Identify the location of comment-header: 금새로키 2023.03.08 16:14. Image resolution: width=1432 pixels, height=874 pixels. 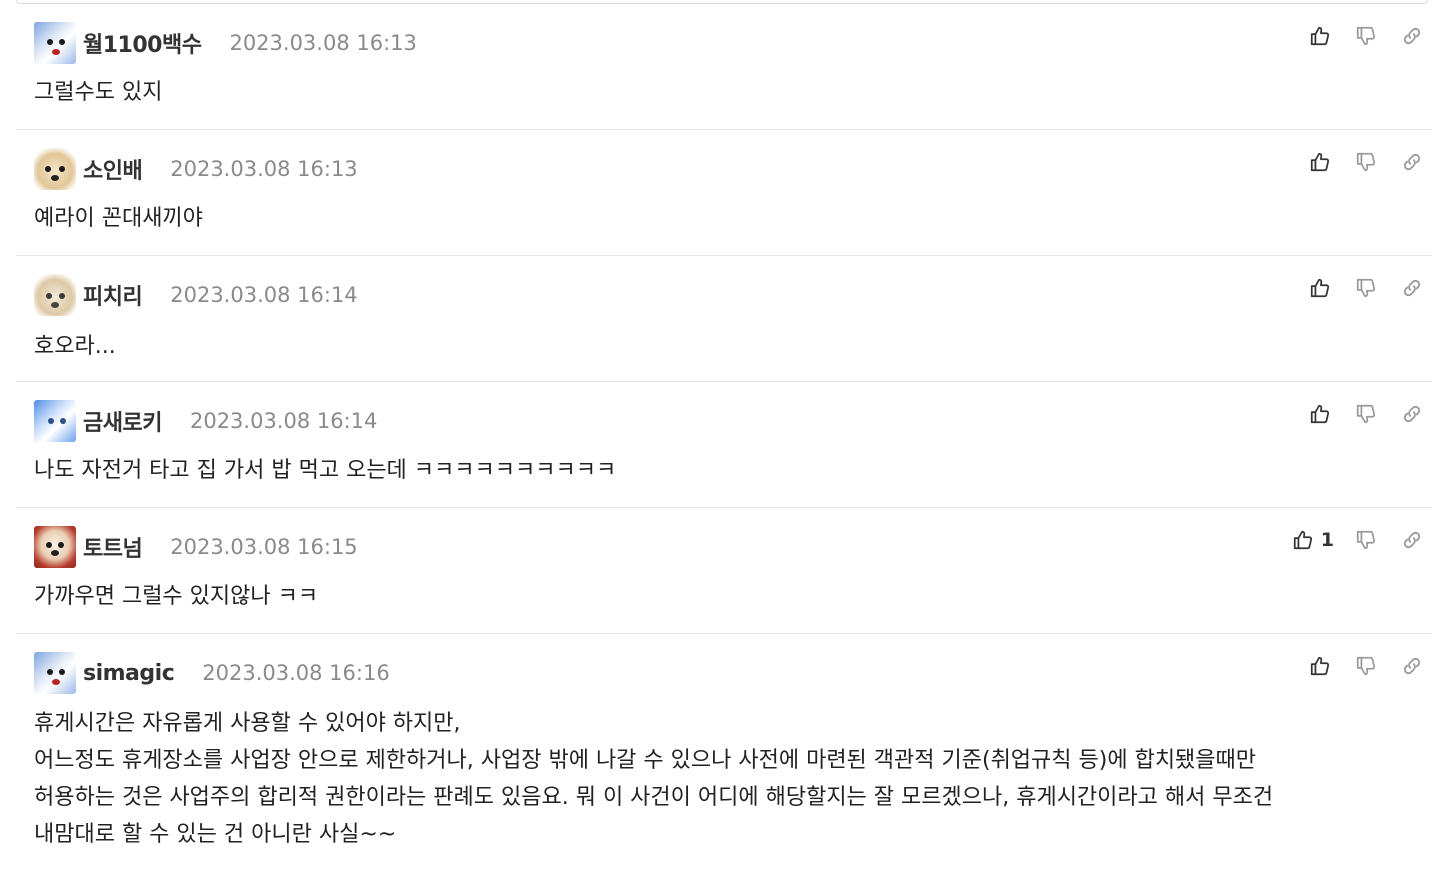
(205, 421).